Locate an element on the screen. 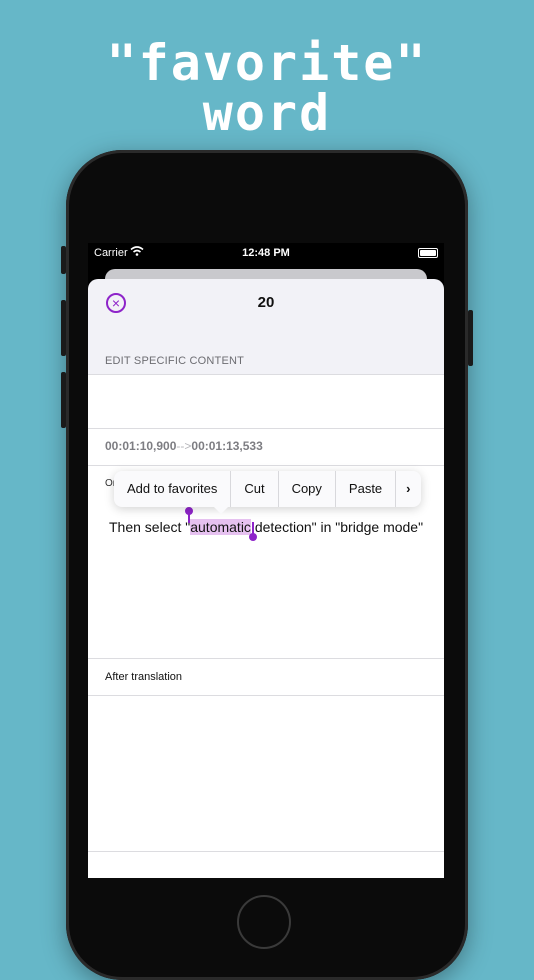 This screenshot has height=980, width=534. volume-up-button is located at coordinates (63, 328).